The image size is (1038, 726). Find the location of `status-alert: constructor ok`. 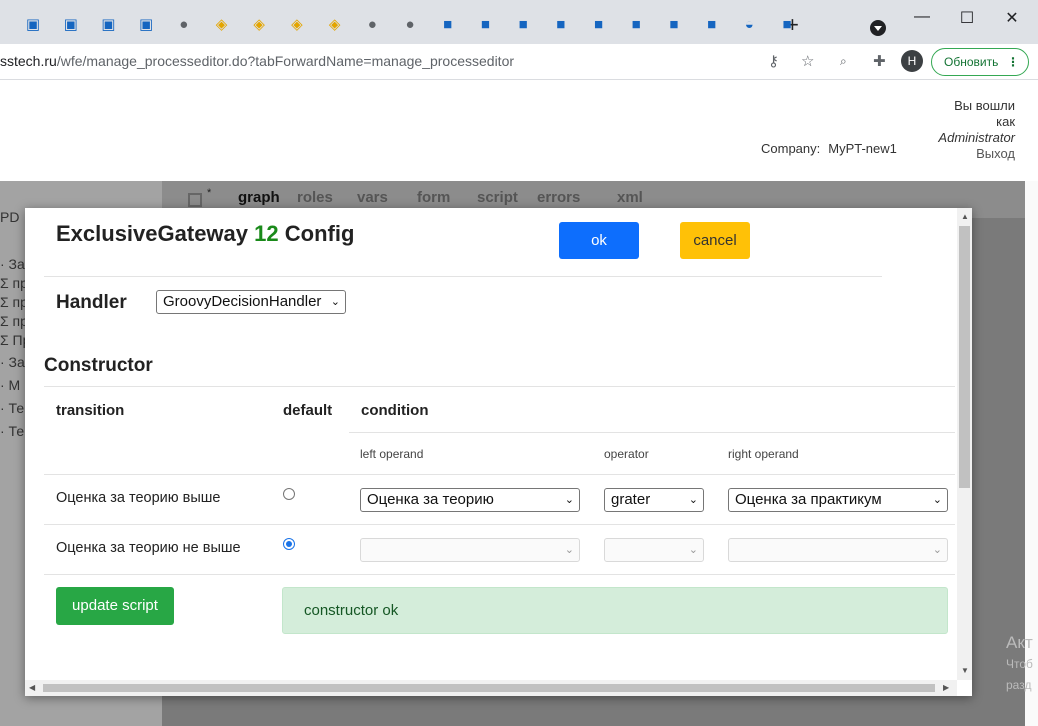

status-alert: constructor ok is located at coordinates (615, 610).